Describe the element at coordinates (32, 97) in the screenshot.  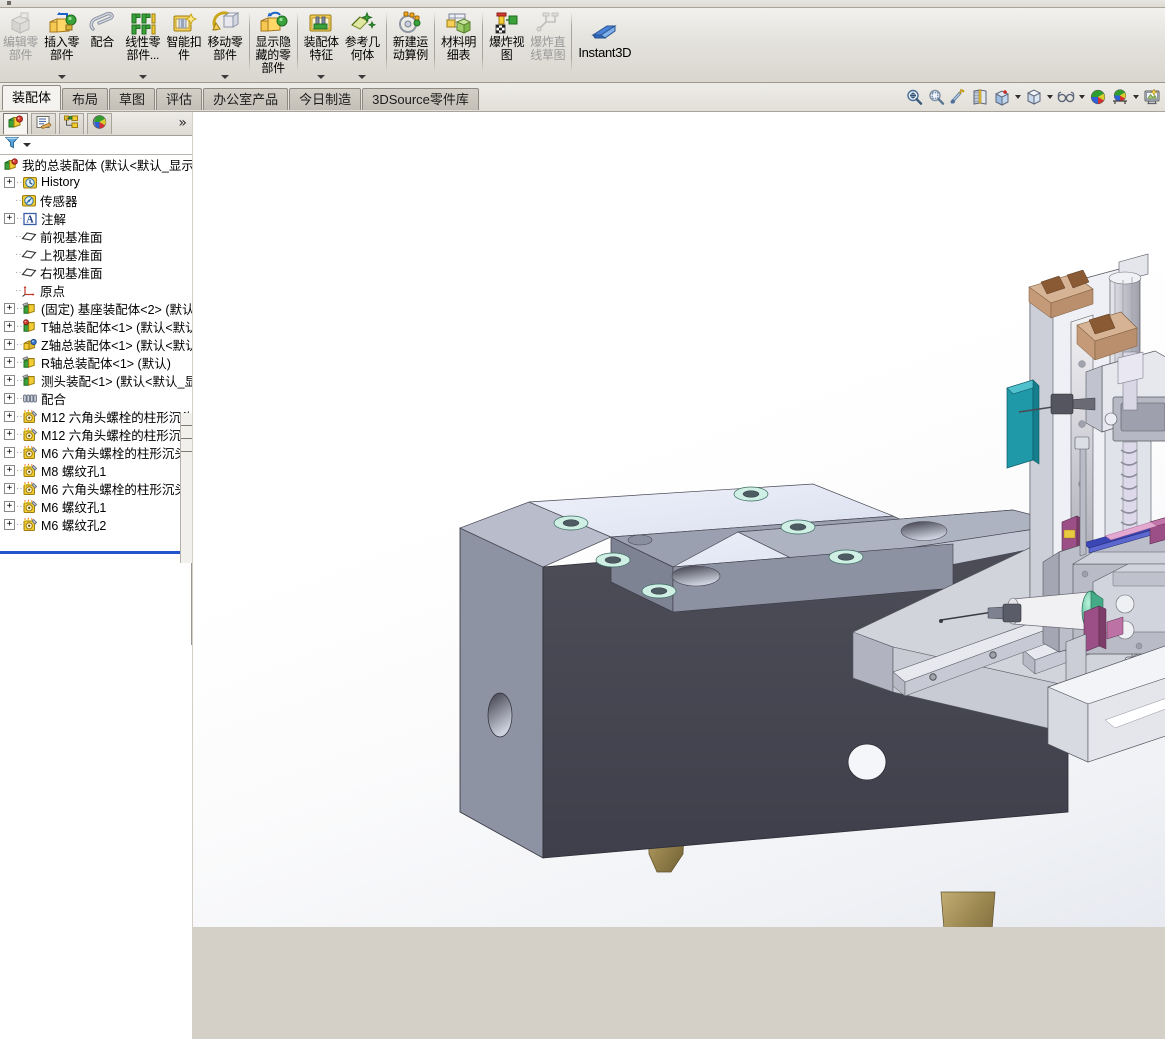
I see `tab-assembly: 装配体` at that location.